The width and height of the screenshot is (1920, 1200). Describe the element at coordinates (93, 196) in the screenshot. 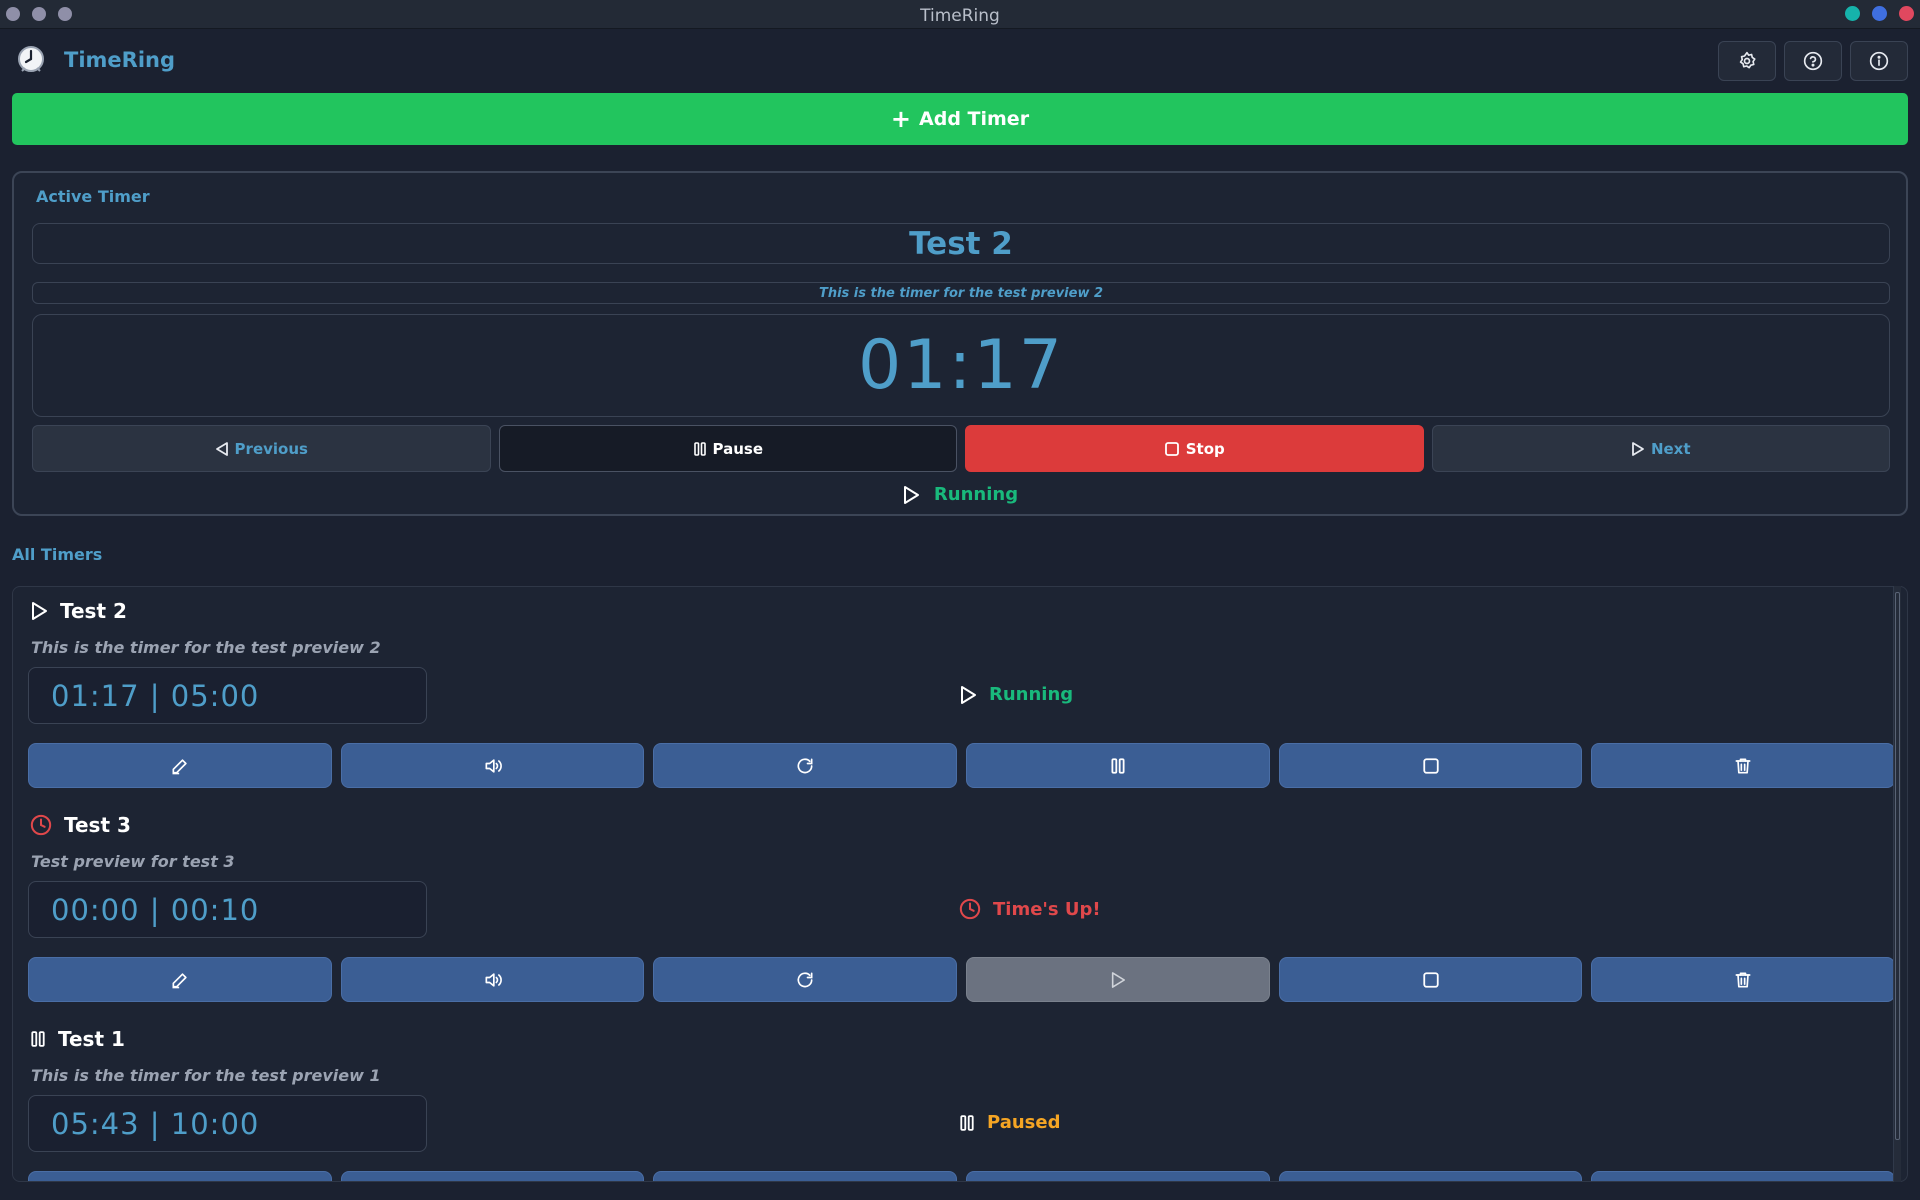

I see `active-timer-section-label: Active Timer` at that location.